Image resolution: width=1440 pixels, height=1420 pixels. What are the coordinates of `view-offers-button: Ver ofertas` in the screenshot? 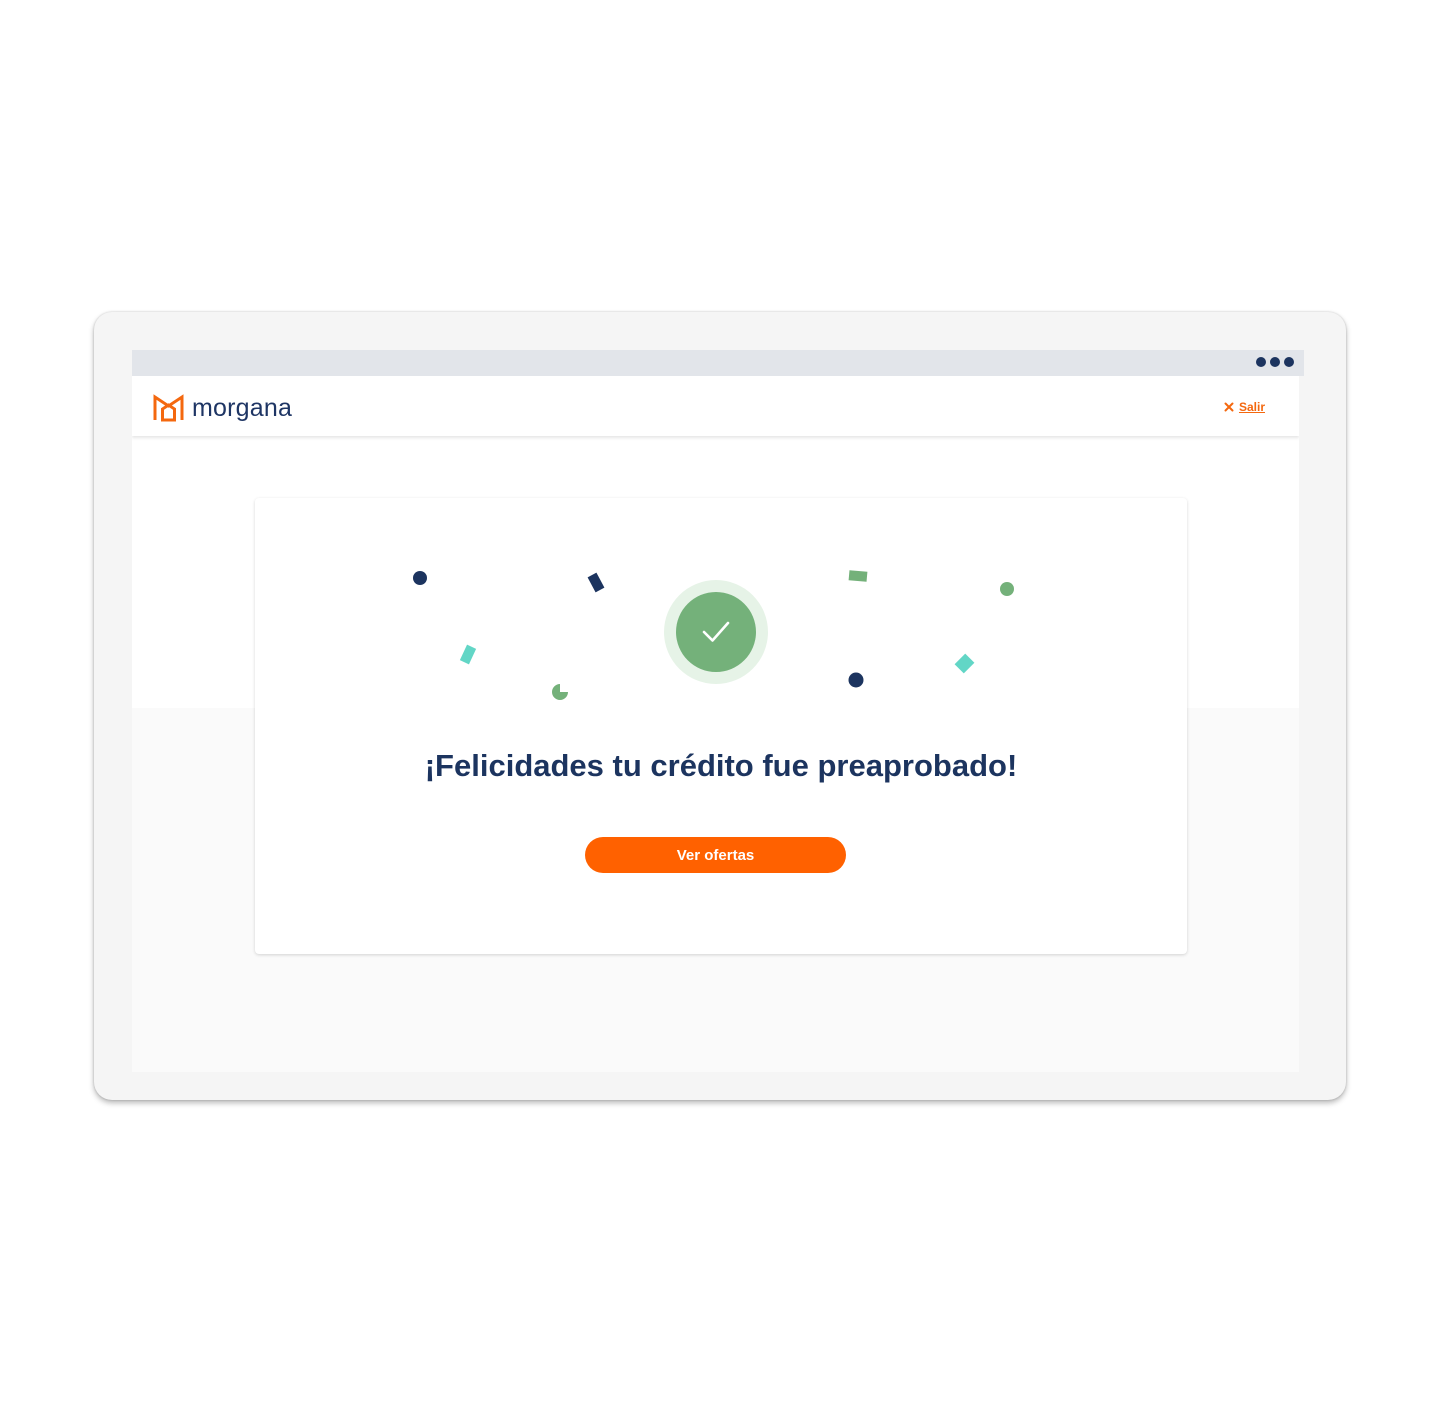 It's located at (715, 855).